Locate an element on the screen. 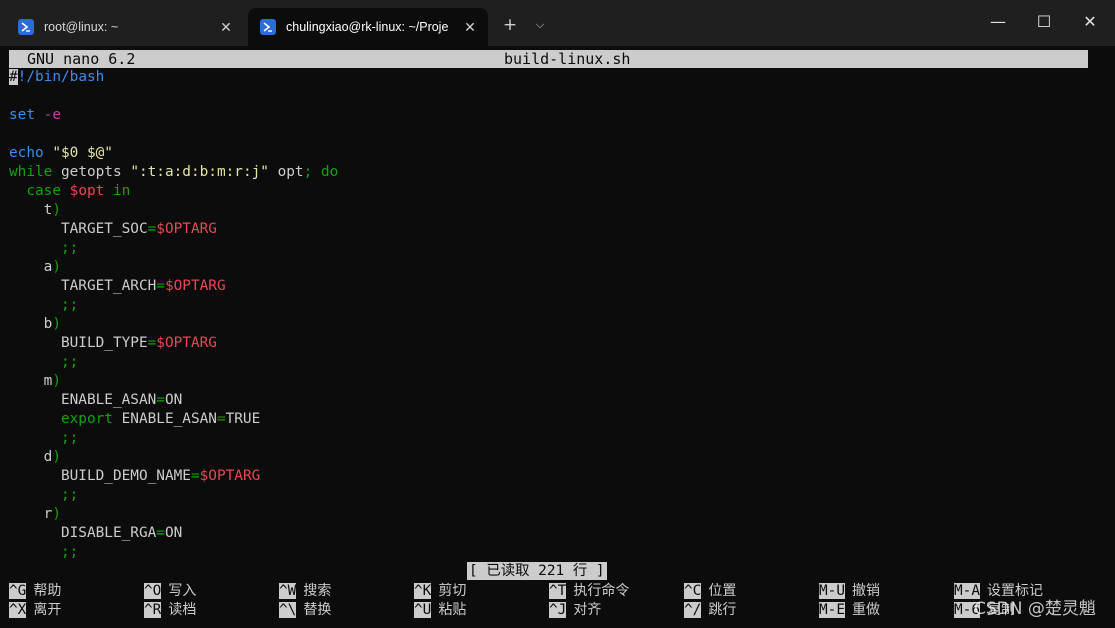 Image resolution: width=1115 pixels, height=628 pixels. minimize-button: — is located at coordinates (998, 21).